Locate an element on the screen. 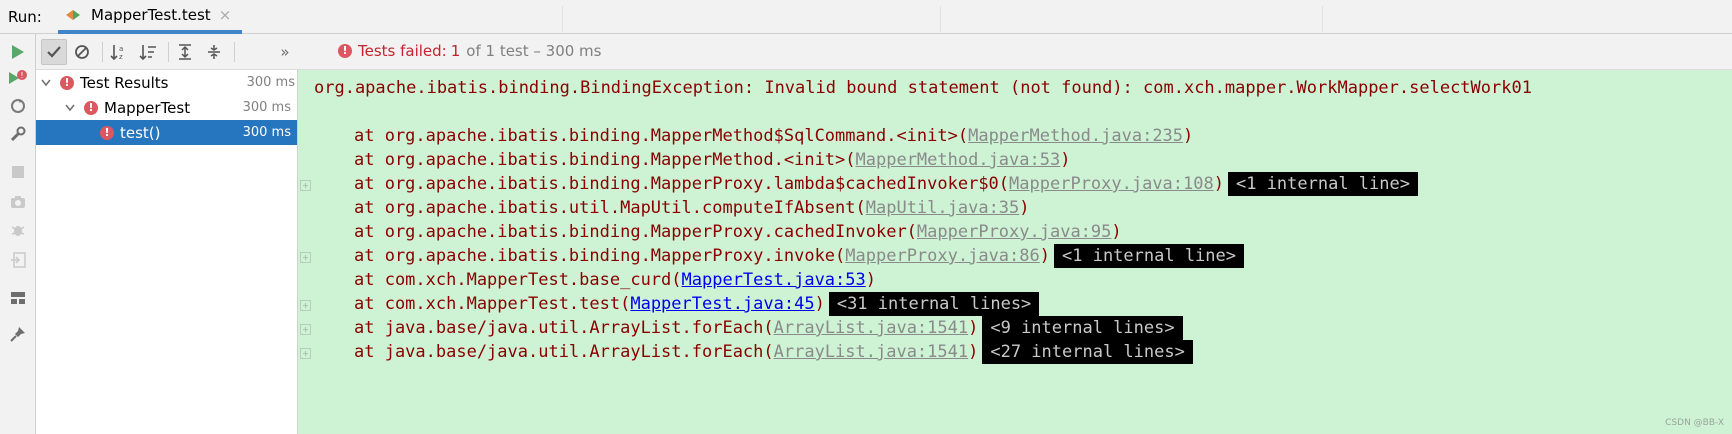 The image size is (1732, 434). tree-item-label: test() is located at coordinates (140, 132).